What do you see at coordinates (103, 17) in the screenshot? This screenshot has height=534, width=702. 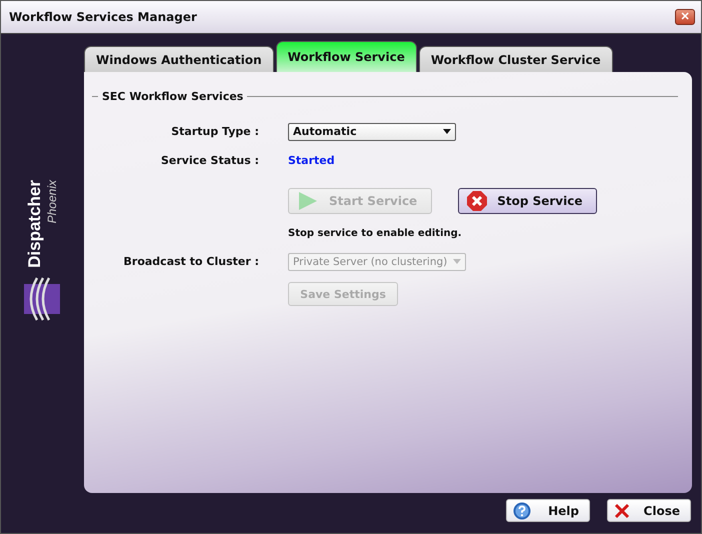 I see `window-title: Workflow Services Manager` at bounding box center [103, 17].